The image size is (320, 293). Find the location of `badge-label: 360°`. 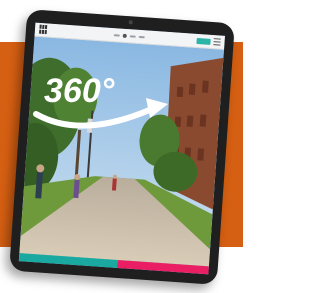

badge-label: 360° is located at coordinates (79, 91).